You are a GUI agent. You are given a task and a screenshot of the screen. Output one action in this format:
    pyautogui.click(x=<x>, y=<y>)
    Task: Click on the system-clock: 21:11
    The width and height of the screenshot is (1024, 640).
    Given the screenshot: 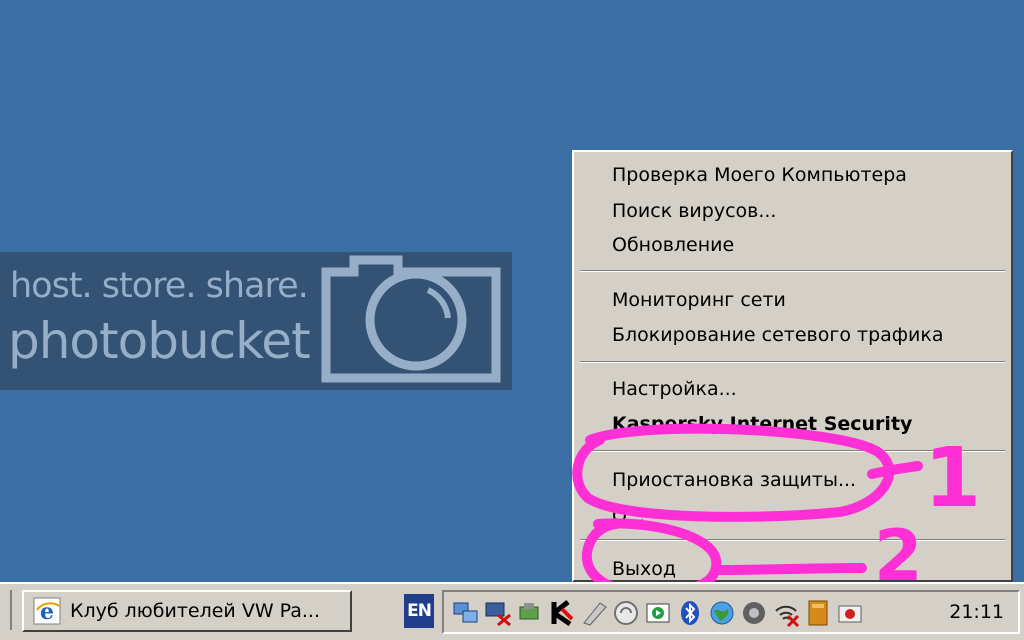 What is the action you would take?
    pyautogui.click(x=976, y=612)
    